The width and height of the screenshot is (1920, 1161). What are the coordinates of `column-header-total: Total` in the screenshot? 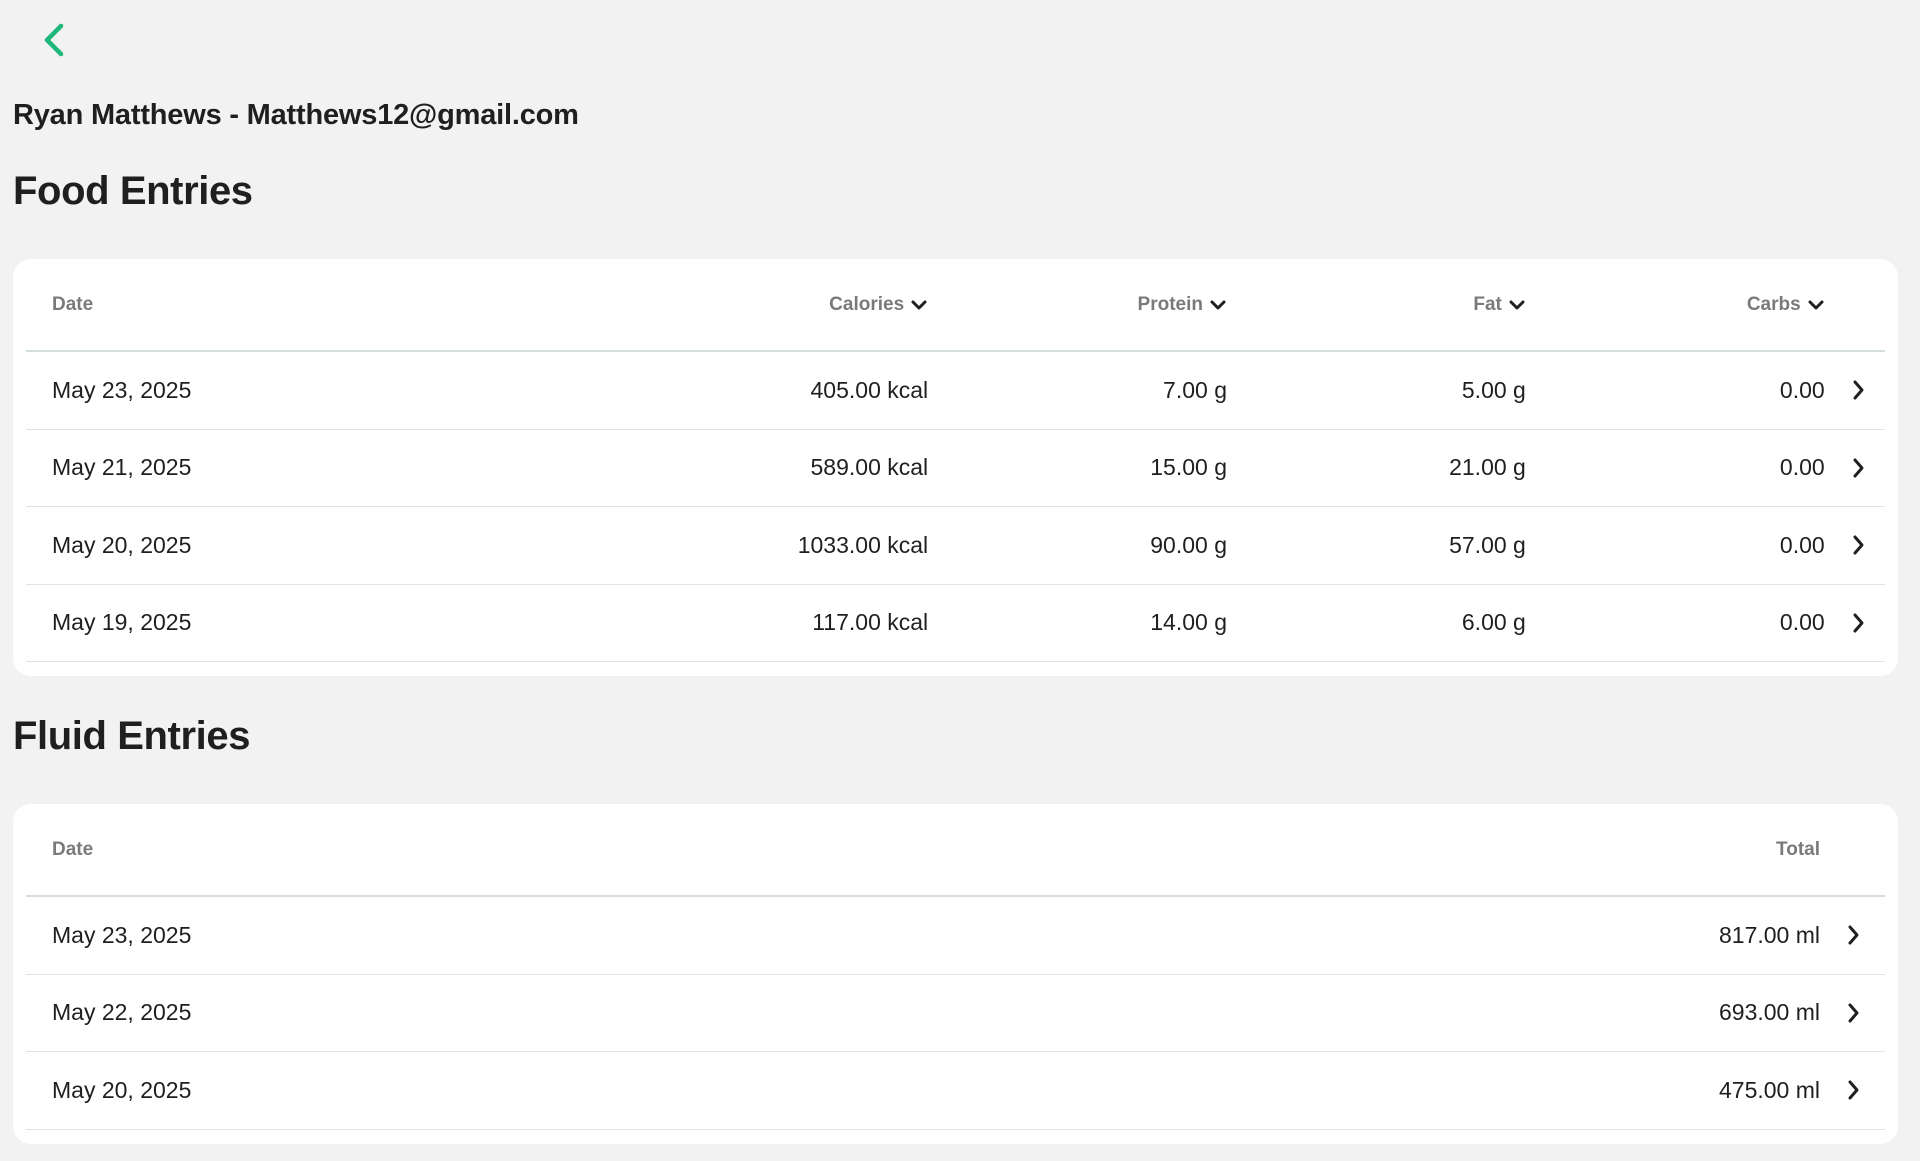 It's located at (1798, 849).